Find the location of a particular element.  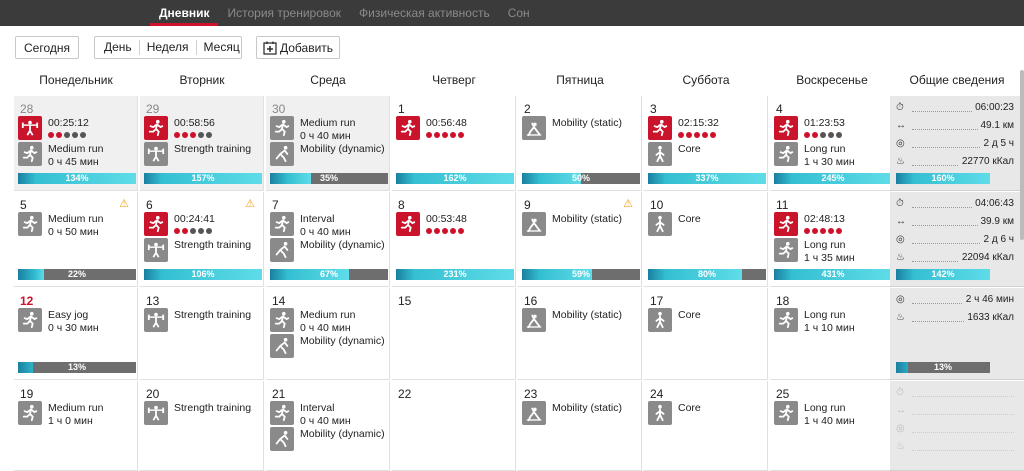

day-cell: 9 ⚠ Mobility (static) 59% is located at coordinates (580, 239).